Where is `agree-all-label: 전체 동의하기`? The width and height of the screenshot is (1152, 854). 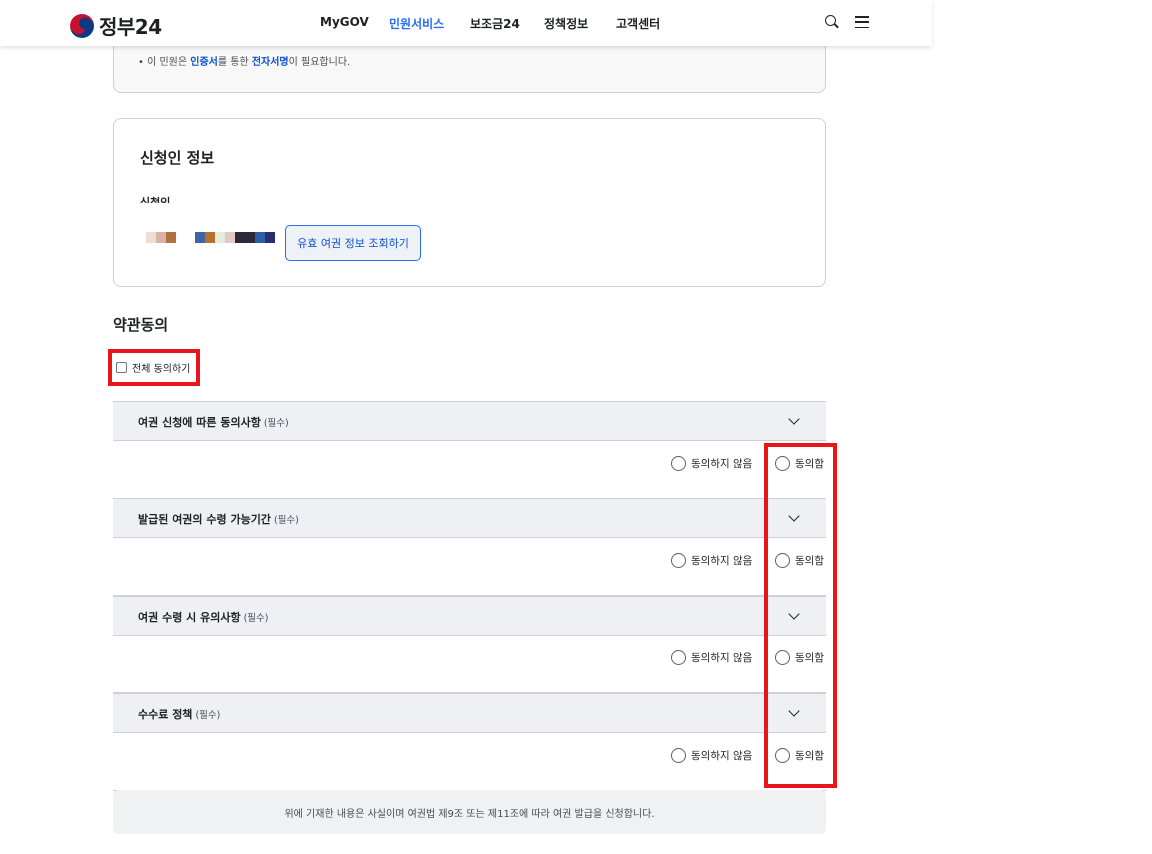
agree-all-label: 전체 동의하기 is located at coordinates (161, 369).